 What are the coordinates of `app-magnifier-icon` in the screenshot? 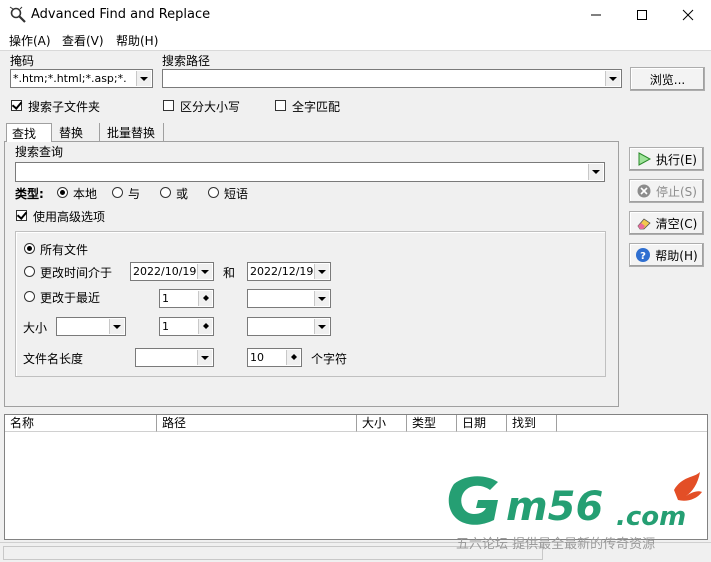 It's located at (17, 14).